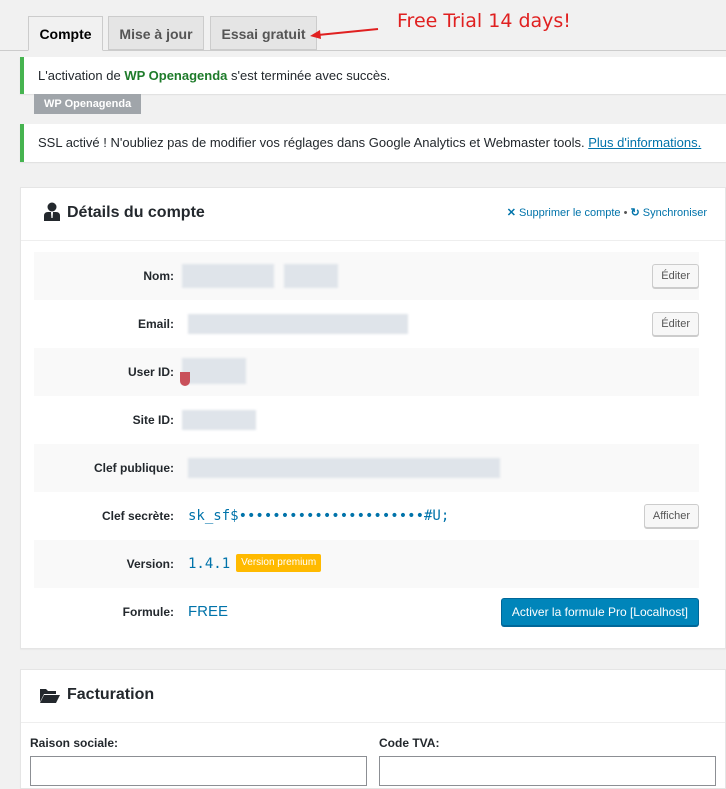 The image size is (726, 789). I want to click on version-value-wrap: 1.4.1 Version premium, so click(255, 564).